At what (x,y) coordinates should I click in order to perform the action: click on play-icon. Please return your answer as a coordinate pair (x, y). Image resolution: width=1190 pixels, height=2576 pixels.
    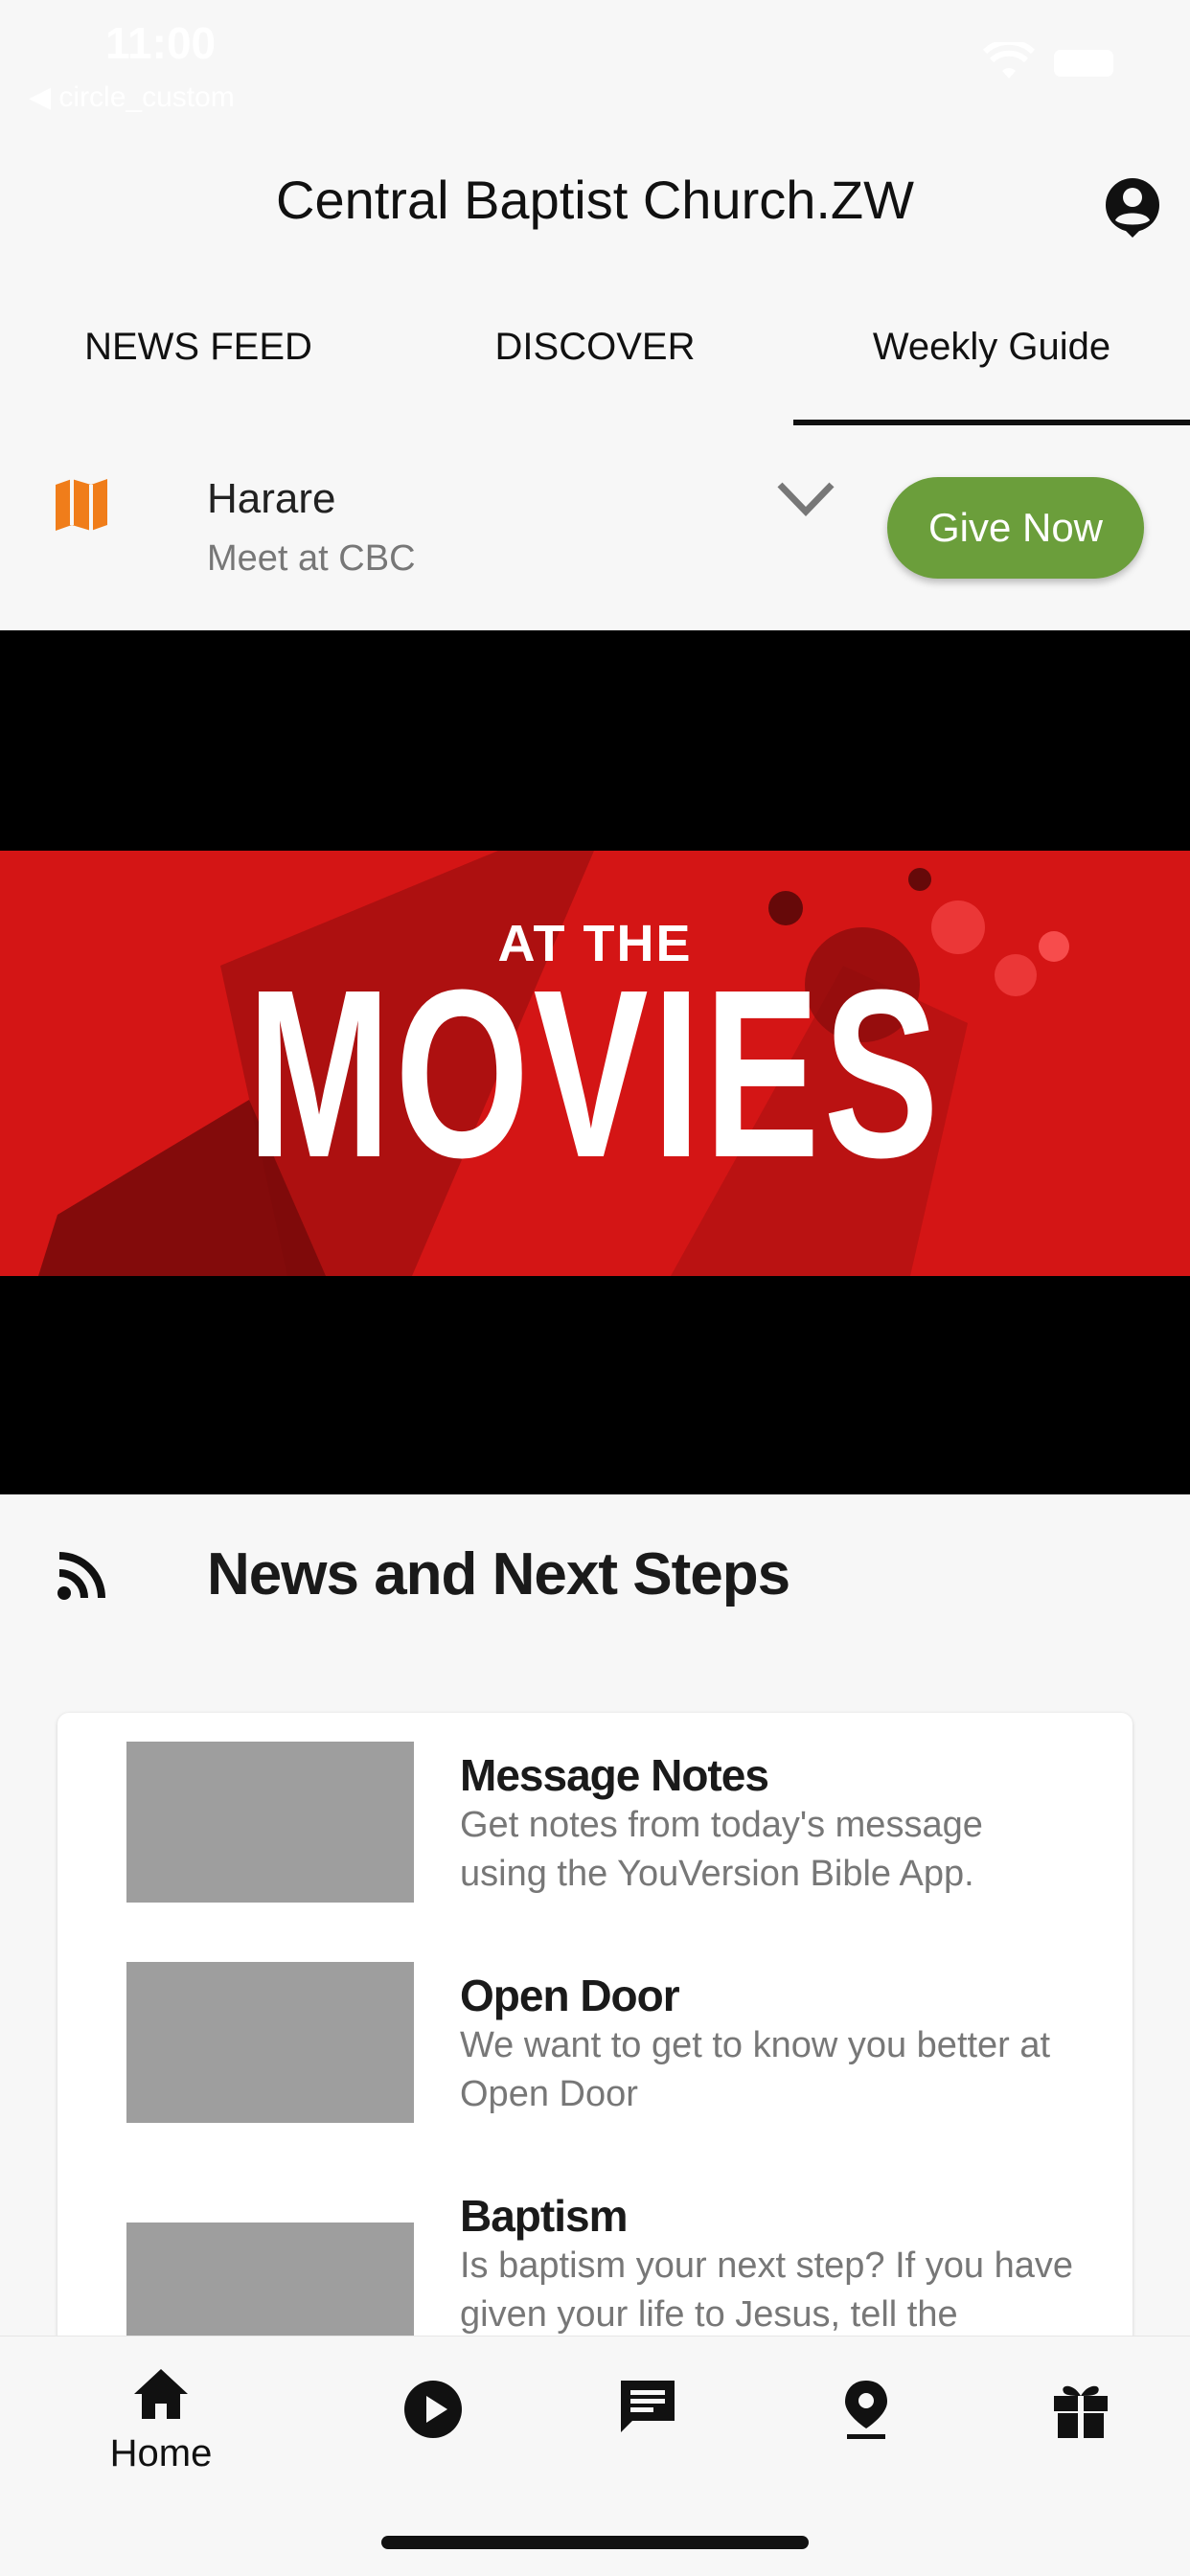
    Looking at the image, I should click on (433, 2410).